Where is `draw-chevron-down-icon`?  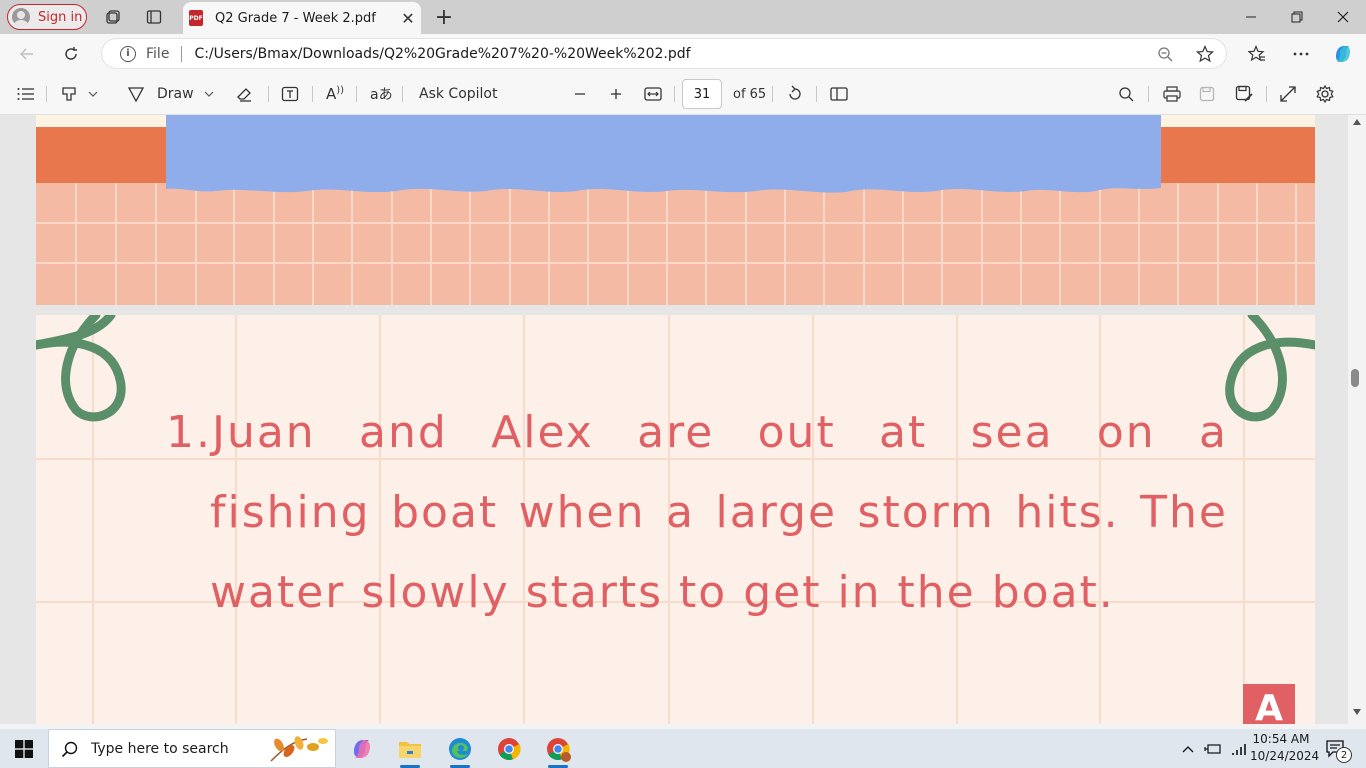
draw-chevron-down-icon is located at coordinates (209, 94).